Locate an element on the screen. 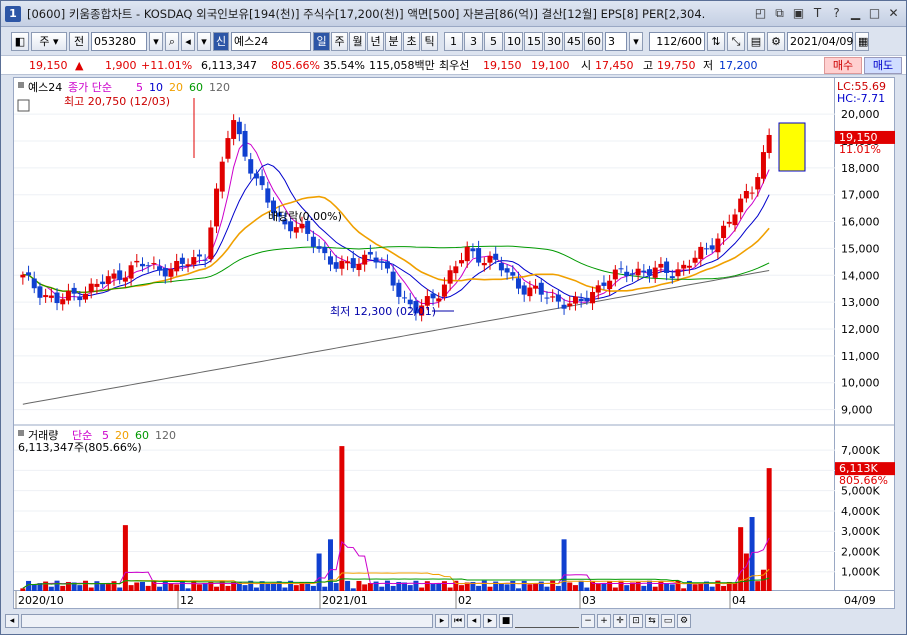 This screenshot has width=907, height=635. config-icon: ⚙ is located at coordinates (684, 621).